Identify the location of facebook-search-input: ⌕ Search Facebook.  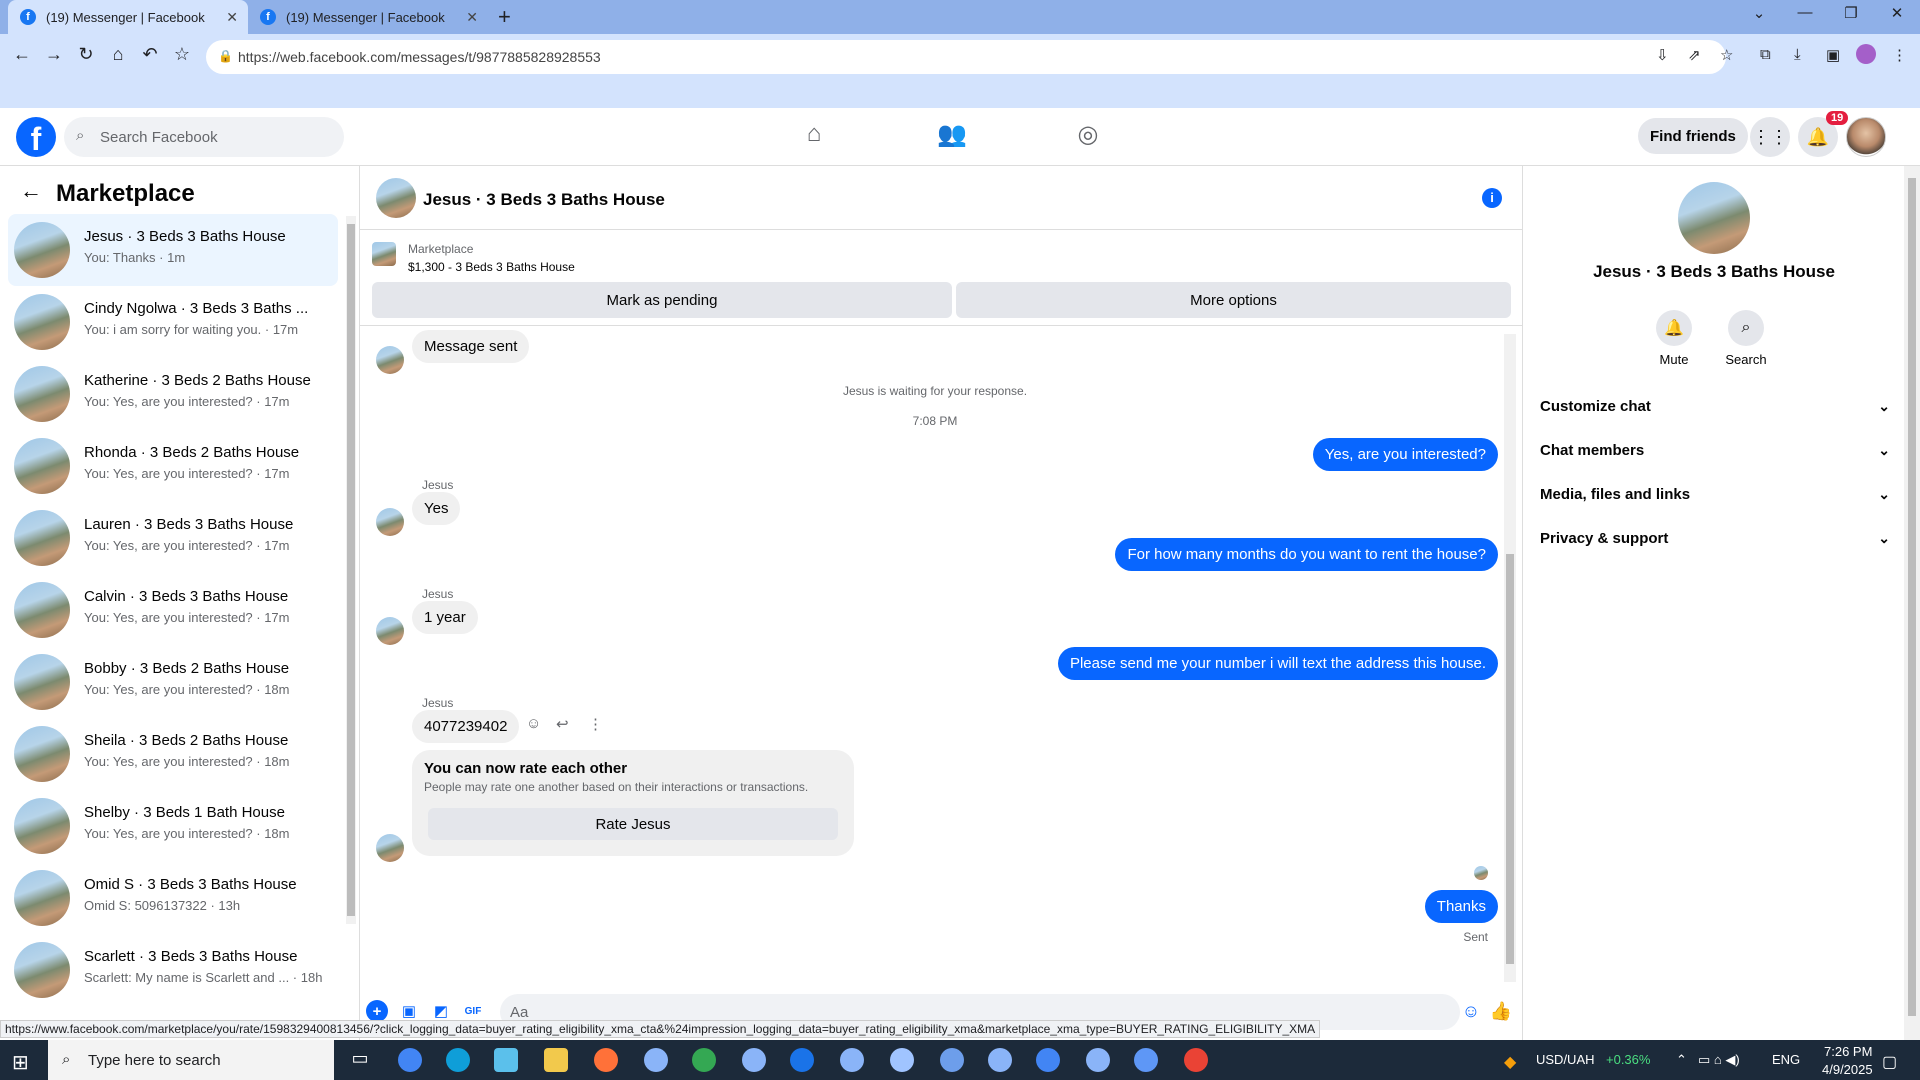
(204, 137).